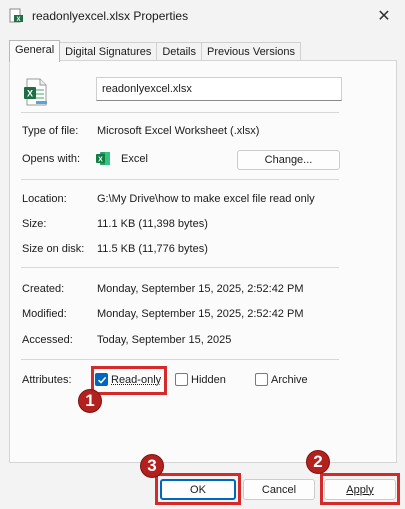 Image resolution: width=405 pixels, height=509 pixels. Describe the element at coordinates (44, 314) in the screenshot. I see `modified-label: Modified:` at that location.